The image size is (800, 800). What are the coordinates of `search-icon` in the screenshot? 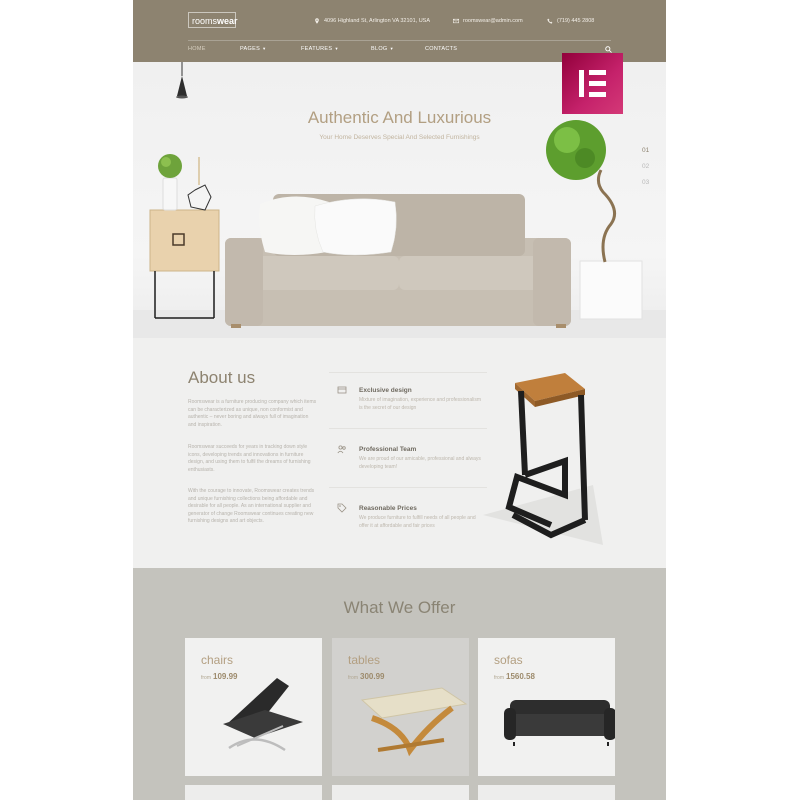 It's located at (608, 49).